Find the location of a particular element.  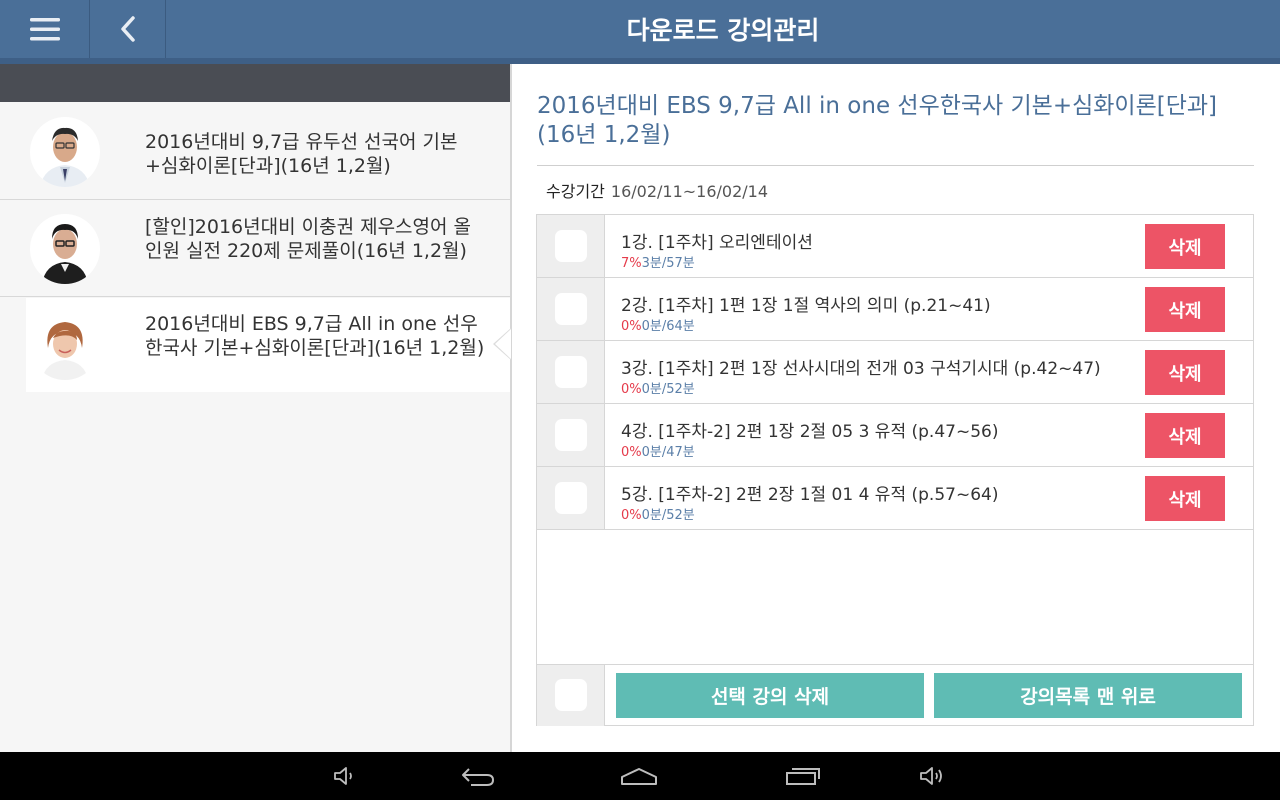

study-period-value: 16/02/11~16/02/14 is located at coordinates (689, 191).